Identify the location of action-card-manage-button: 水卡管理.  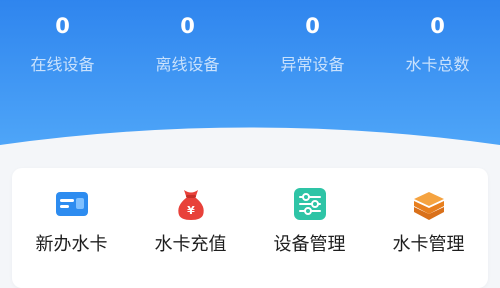
(428, 228).